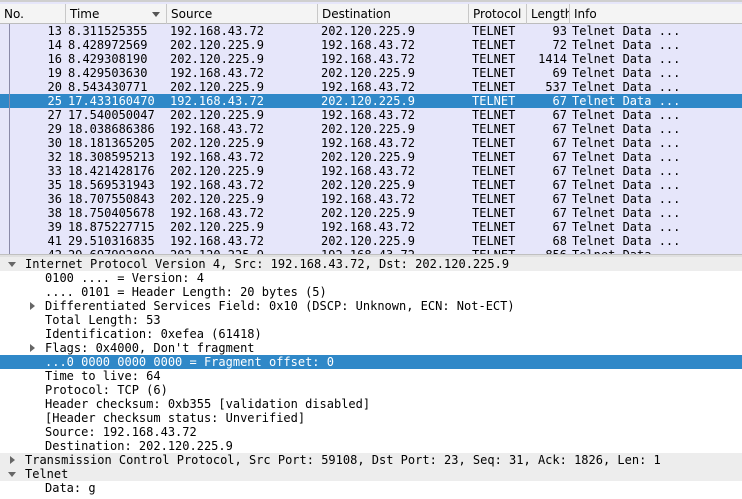  What do you see at coordinates (54, 45) in the screenshot?
I see `cell-no: 14` at bounding box center [54, 45].